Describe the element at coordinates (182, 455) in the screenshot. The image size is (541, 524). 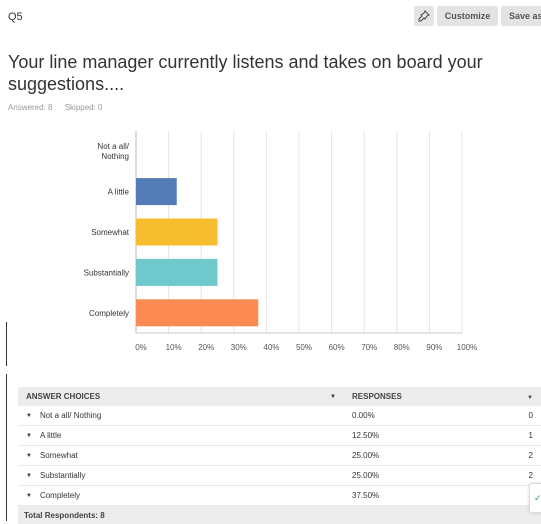
I see `row-choice: ▼ Somewhat` at that location.